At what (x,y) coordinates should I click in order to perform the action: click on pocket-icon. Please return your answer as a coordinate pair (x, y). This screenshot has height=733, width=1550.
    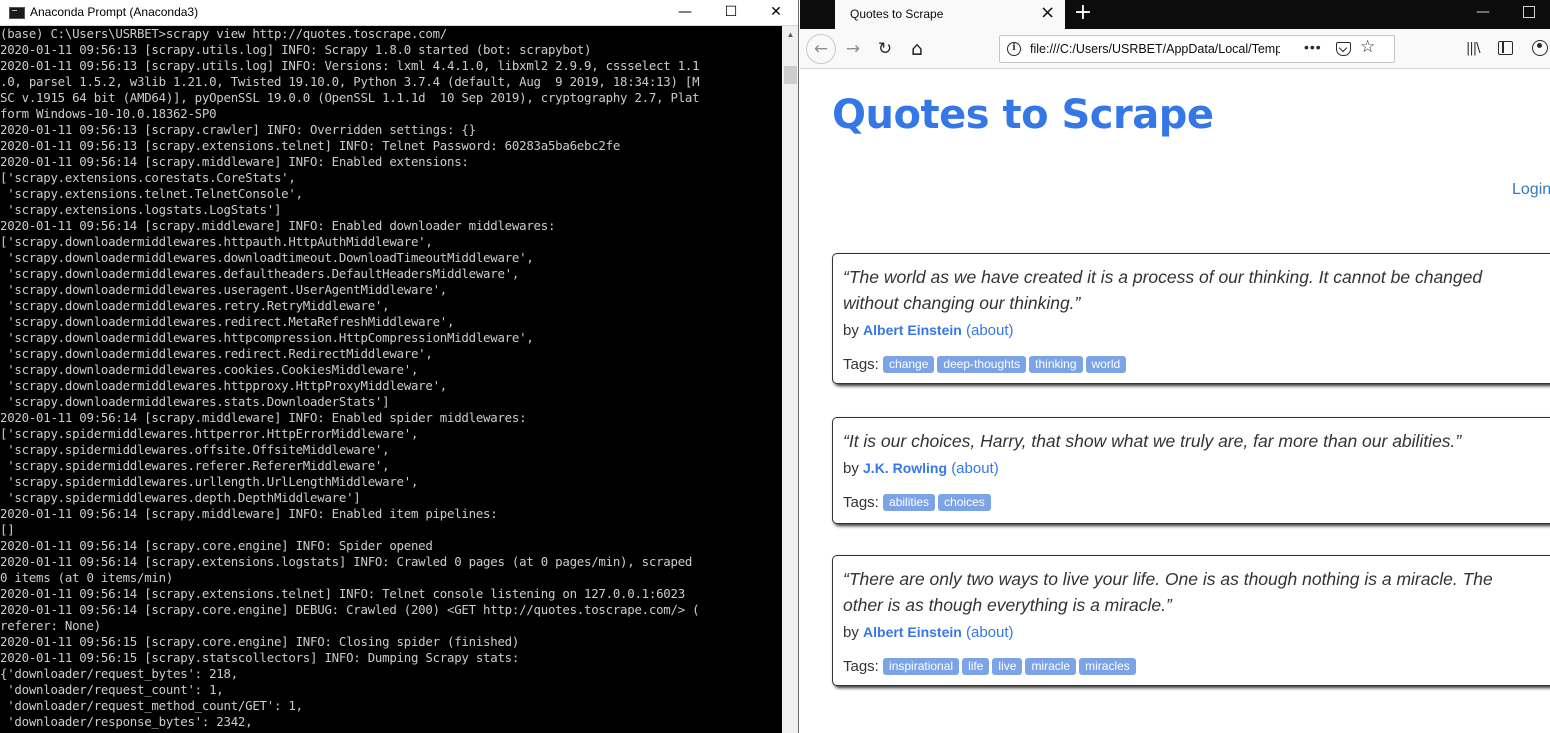
    Looking at the image, I should click on (1343, 49).